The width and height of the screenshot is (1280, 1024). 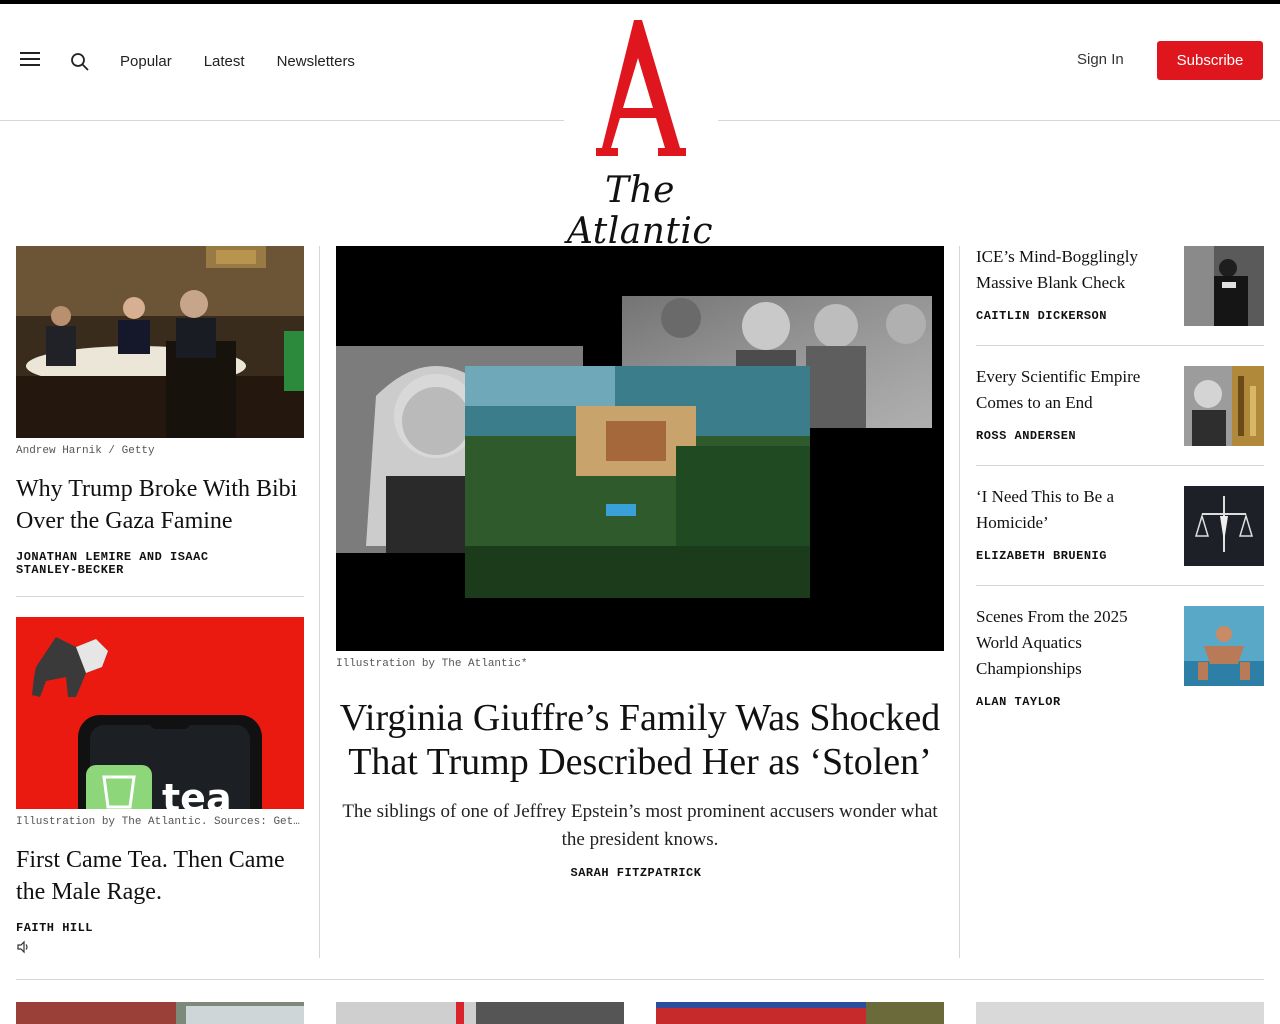 I want to click on story-headline: ‘I Need This to Be a Homicide’, so click(x=1071, y=510).